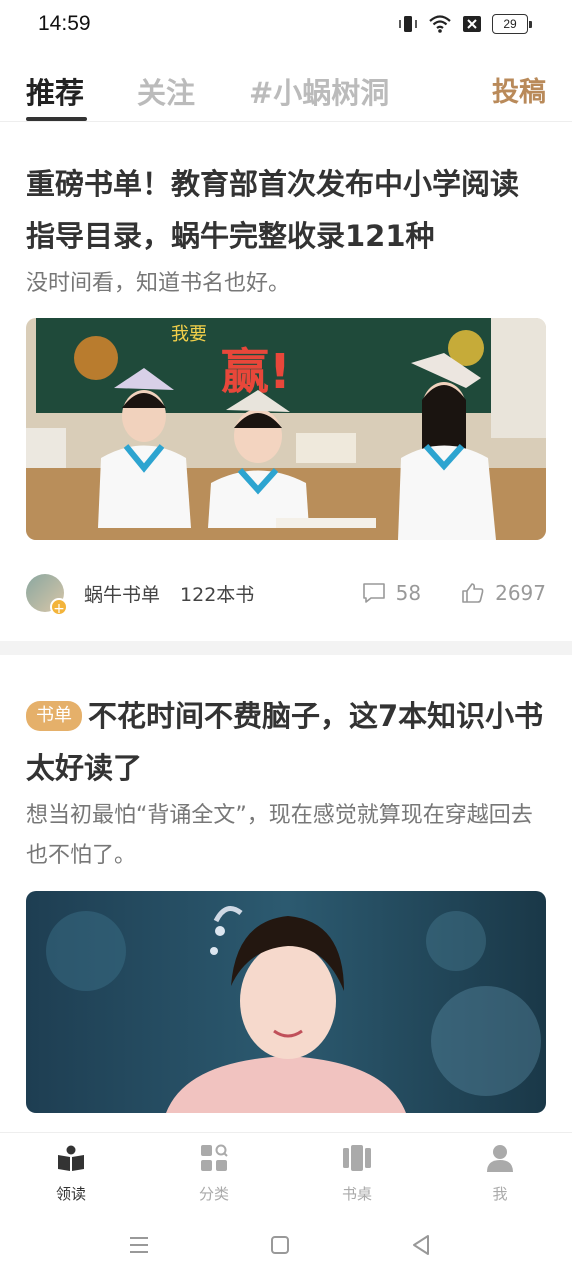  What do you see at coordinates (54, 716) in the screenshot?
I see `article-tag: 书单` at bounding box center [54, 716].